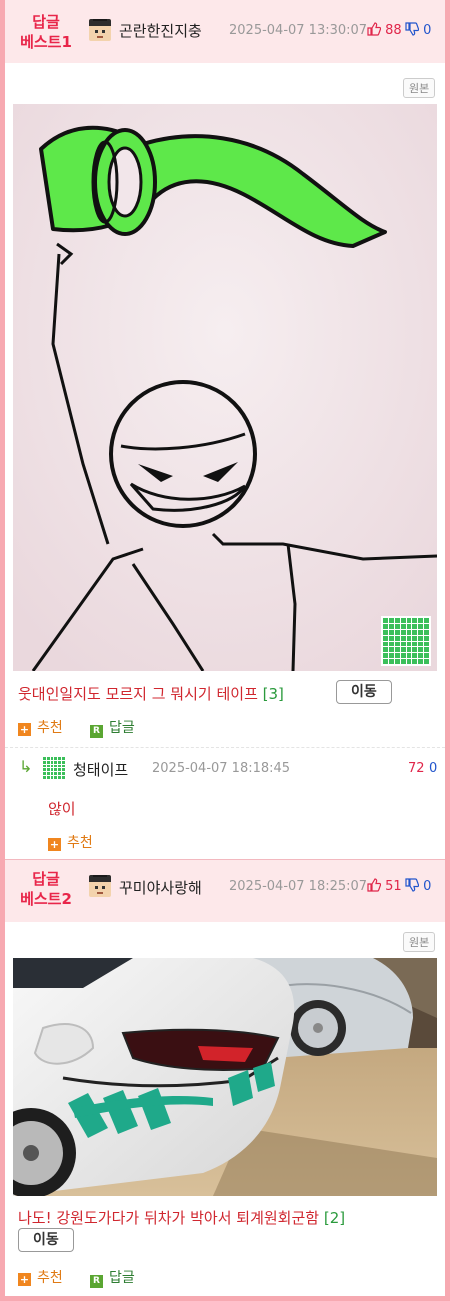  What do you see at coordinates (393, 30) in the screenshot?
I see `upvote-count: 88` at bounding box center [393, 30].